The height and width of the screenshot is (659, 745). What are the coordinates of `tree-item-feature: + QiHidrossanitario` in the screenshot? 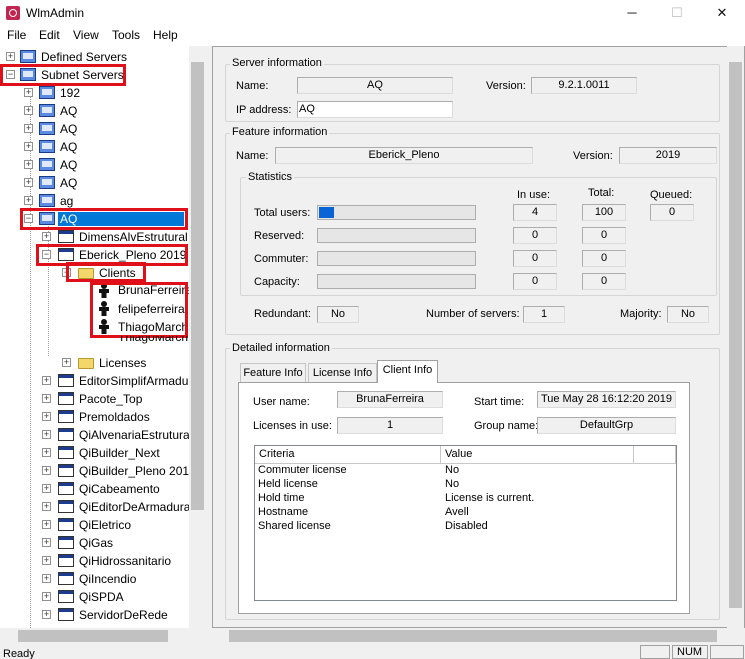 It's located at (95, 561).